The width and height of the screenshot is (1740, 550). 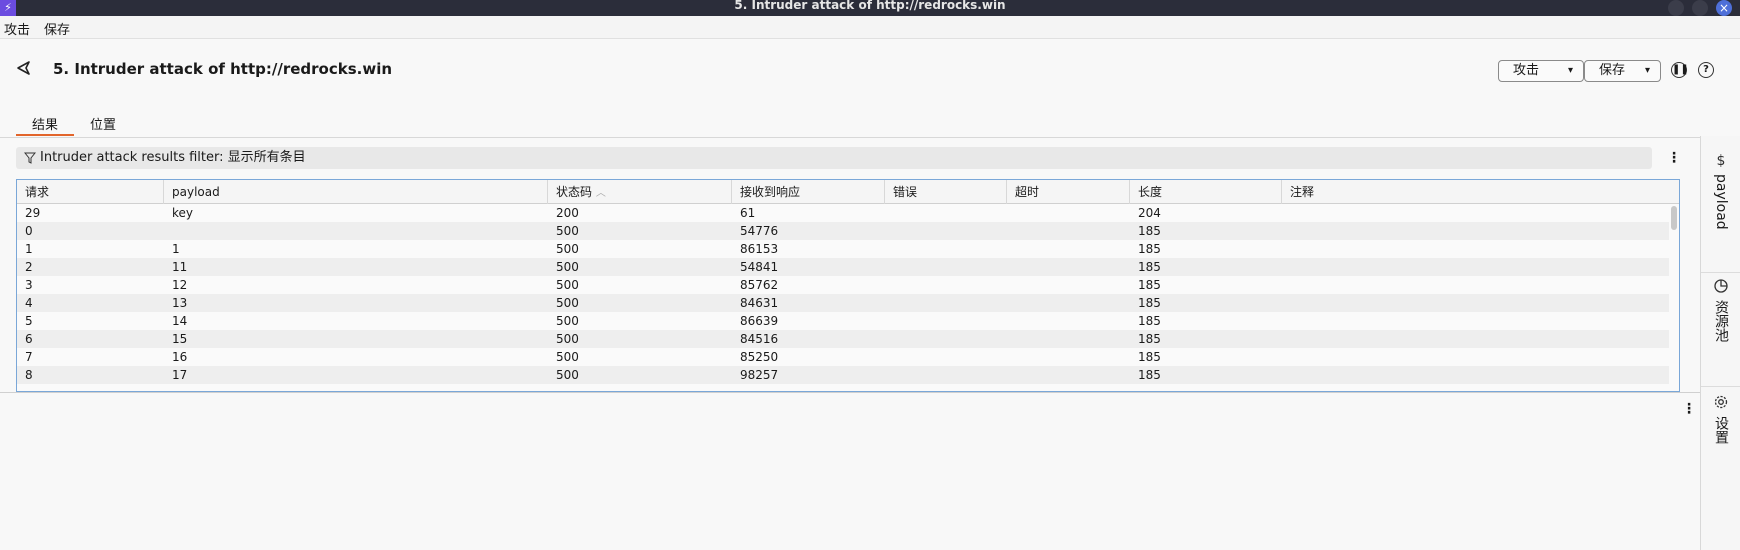 What do you see at coordinates (1724, 8) in the screenshot?
I see `close-window-button: ×` at bounding box center [1724, 8].